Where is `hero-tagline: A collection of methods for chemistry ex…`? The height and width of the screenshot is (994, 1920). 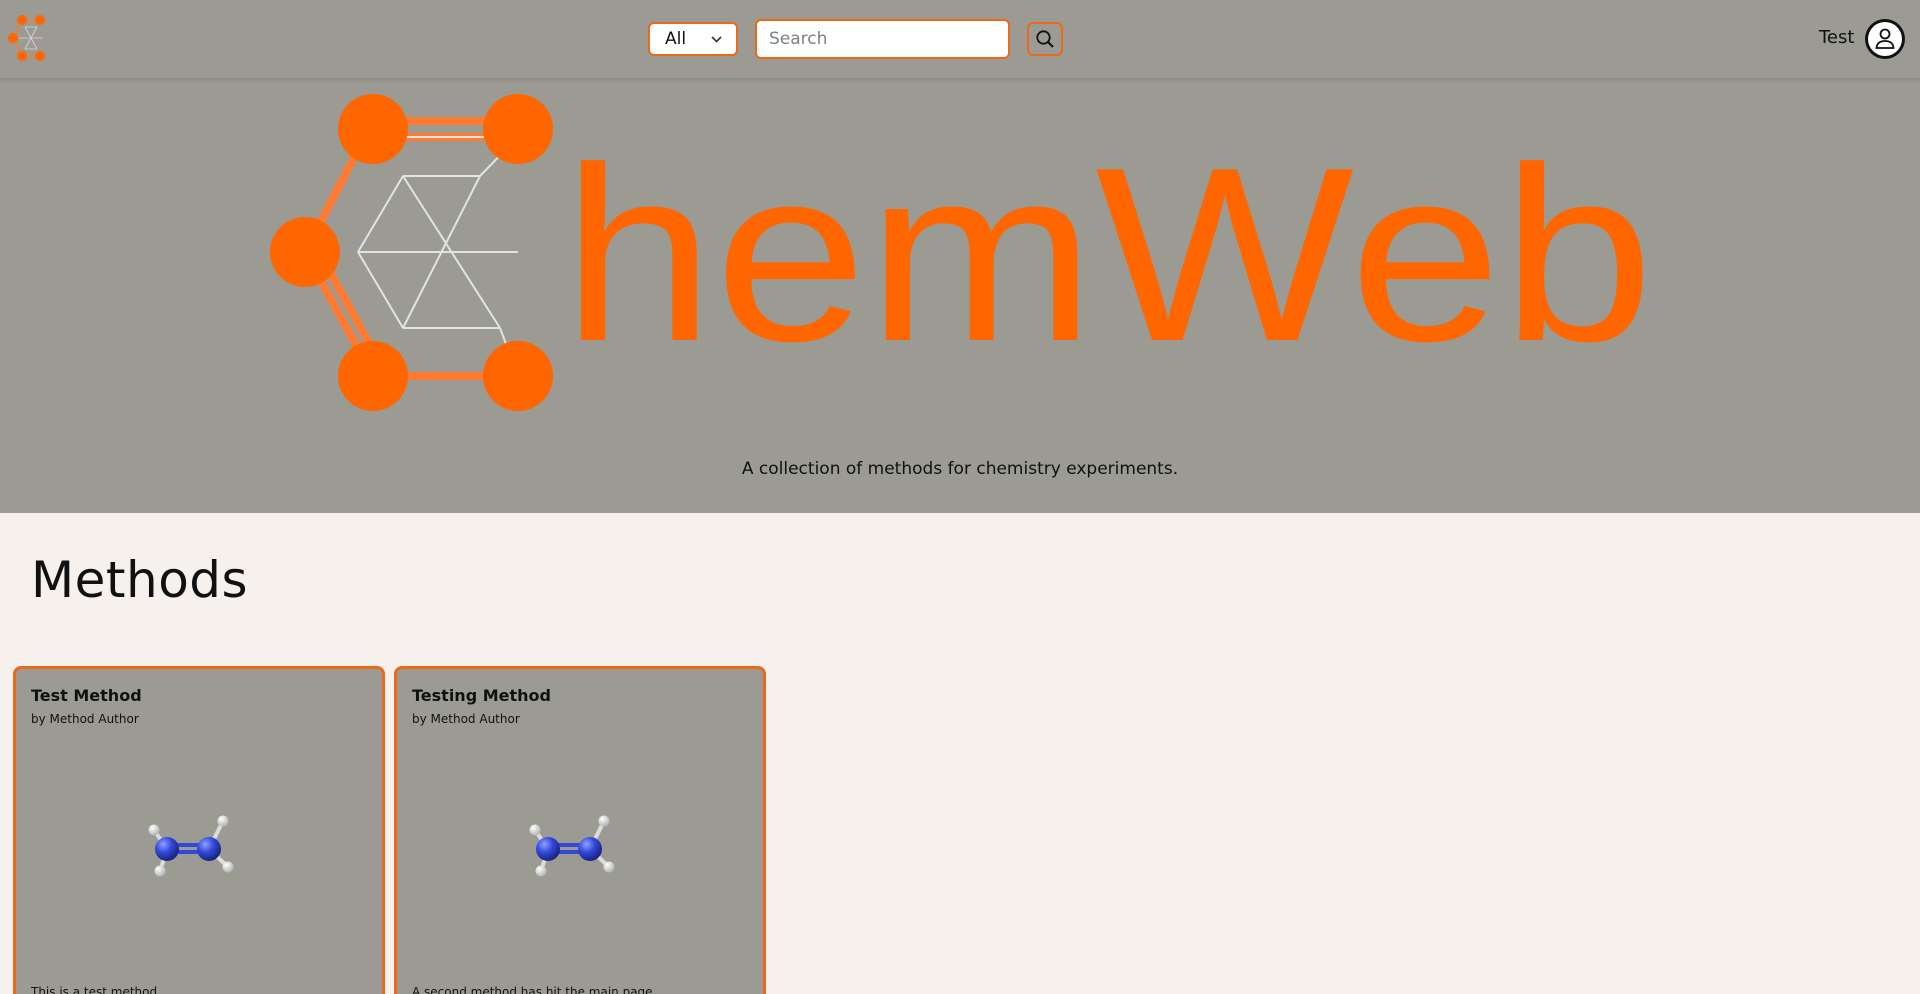 hero-tagline: A collection of methods for chemistry ex… is located at coordinates (960, 469).